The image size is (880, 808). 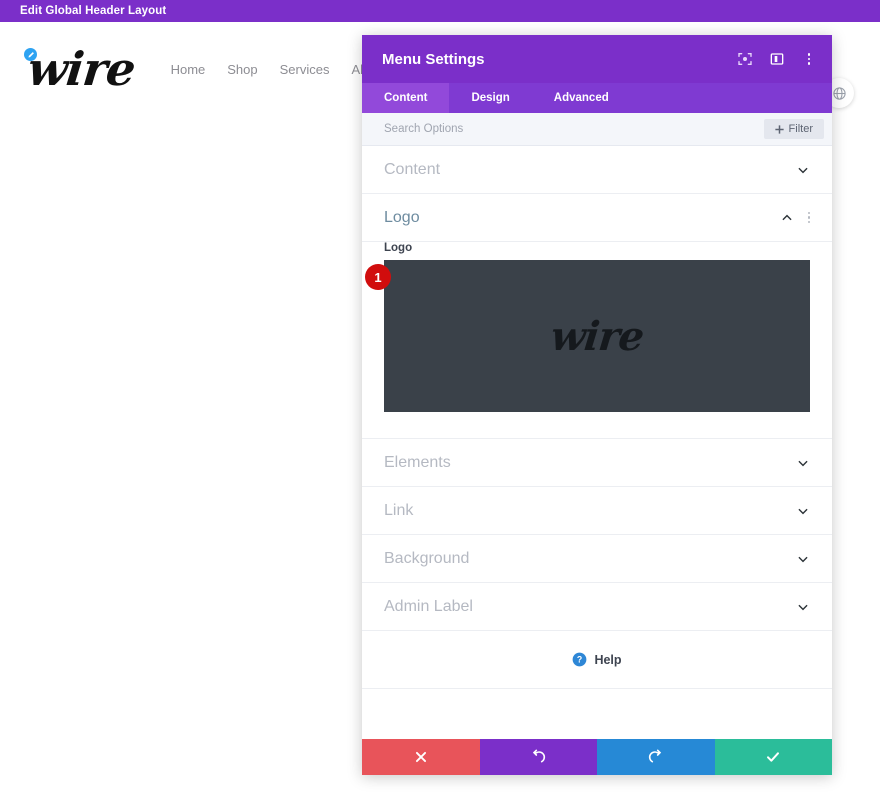 What do you see at coordinates (808, 217) in the screenshot?
I see `section-logo-kebab-icon` at bounding box center [808, 217].